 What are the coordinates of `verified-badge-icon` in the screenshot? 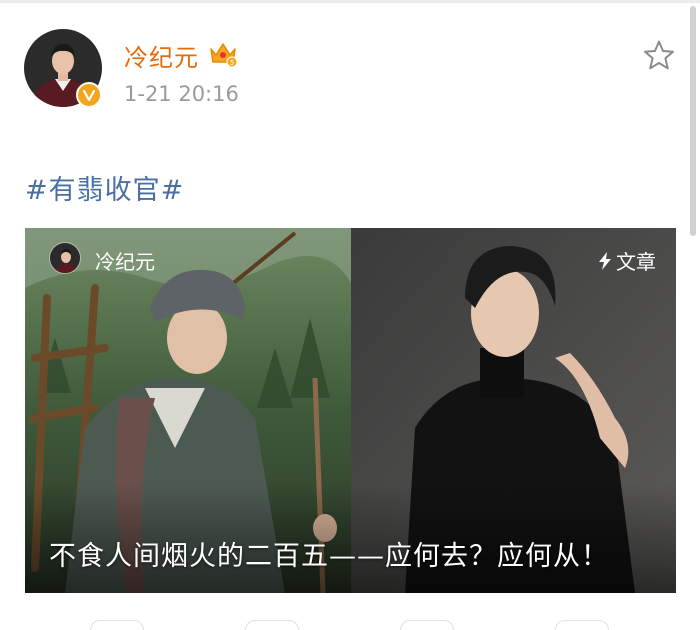 It's located at (89, 95).